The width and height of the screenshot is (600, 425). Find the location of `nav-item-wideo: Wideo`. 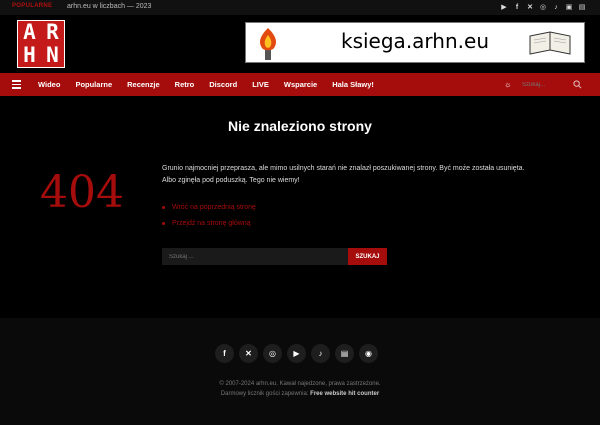

nav-item-wideo: Wideo is located at coordinates (49, 84).